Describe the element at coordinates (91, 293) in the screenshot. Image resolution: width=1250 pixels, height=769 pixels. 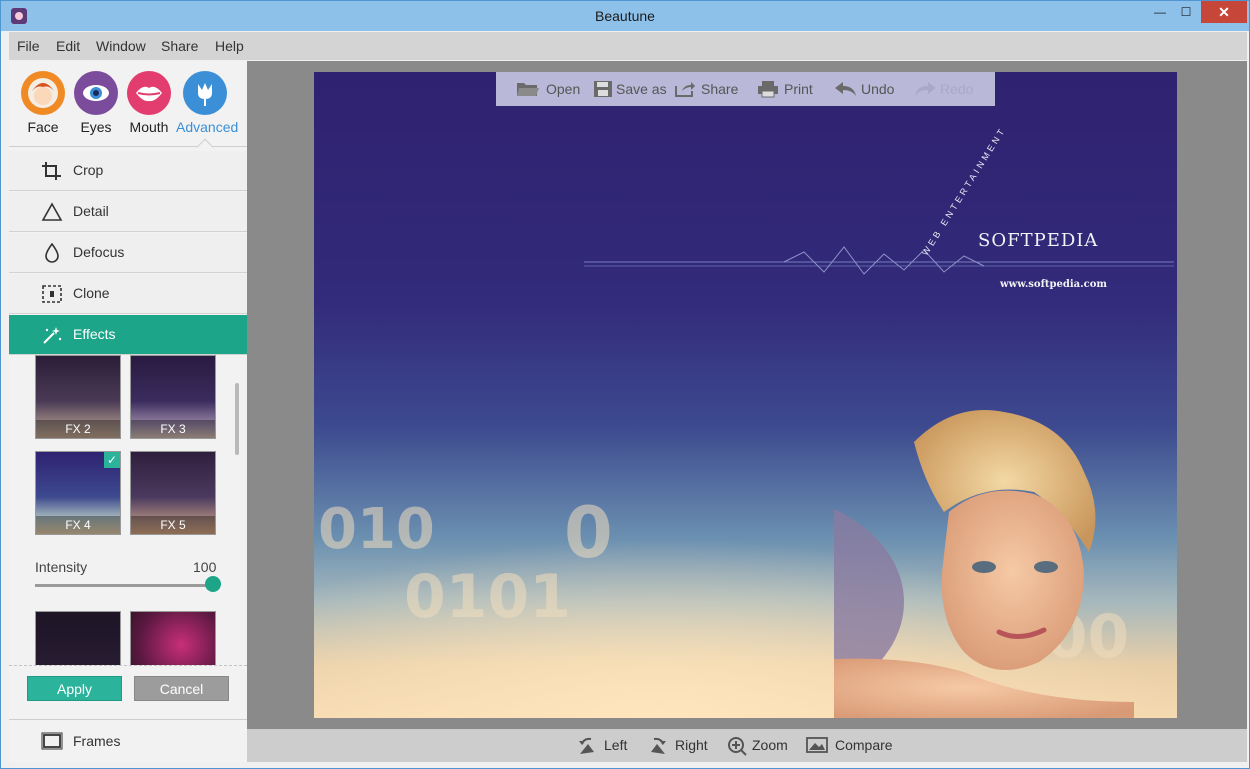
I see `tool-clone-label: Clone` at that location.